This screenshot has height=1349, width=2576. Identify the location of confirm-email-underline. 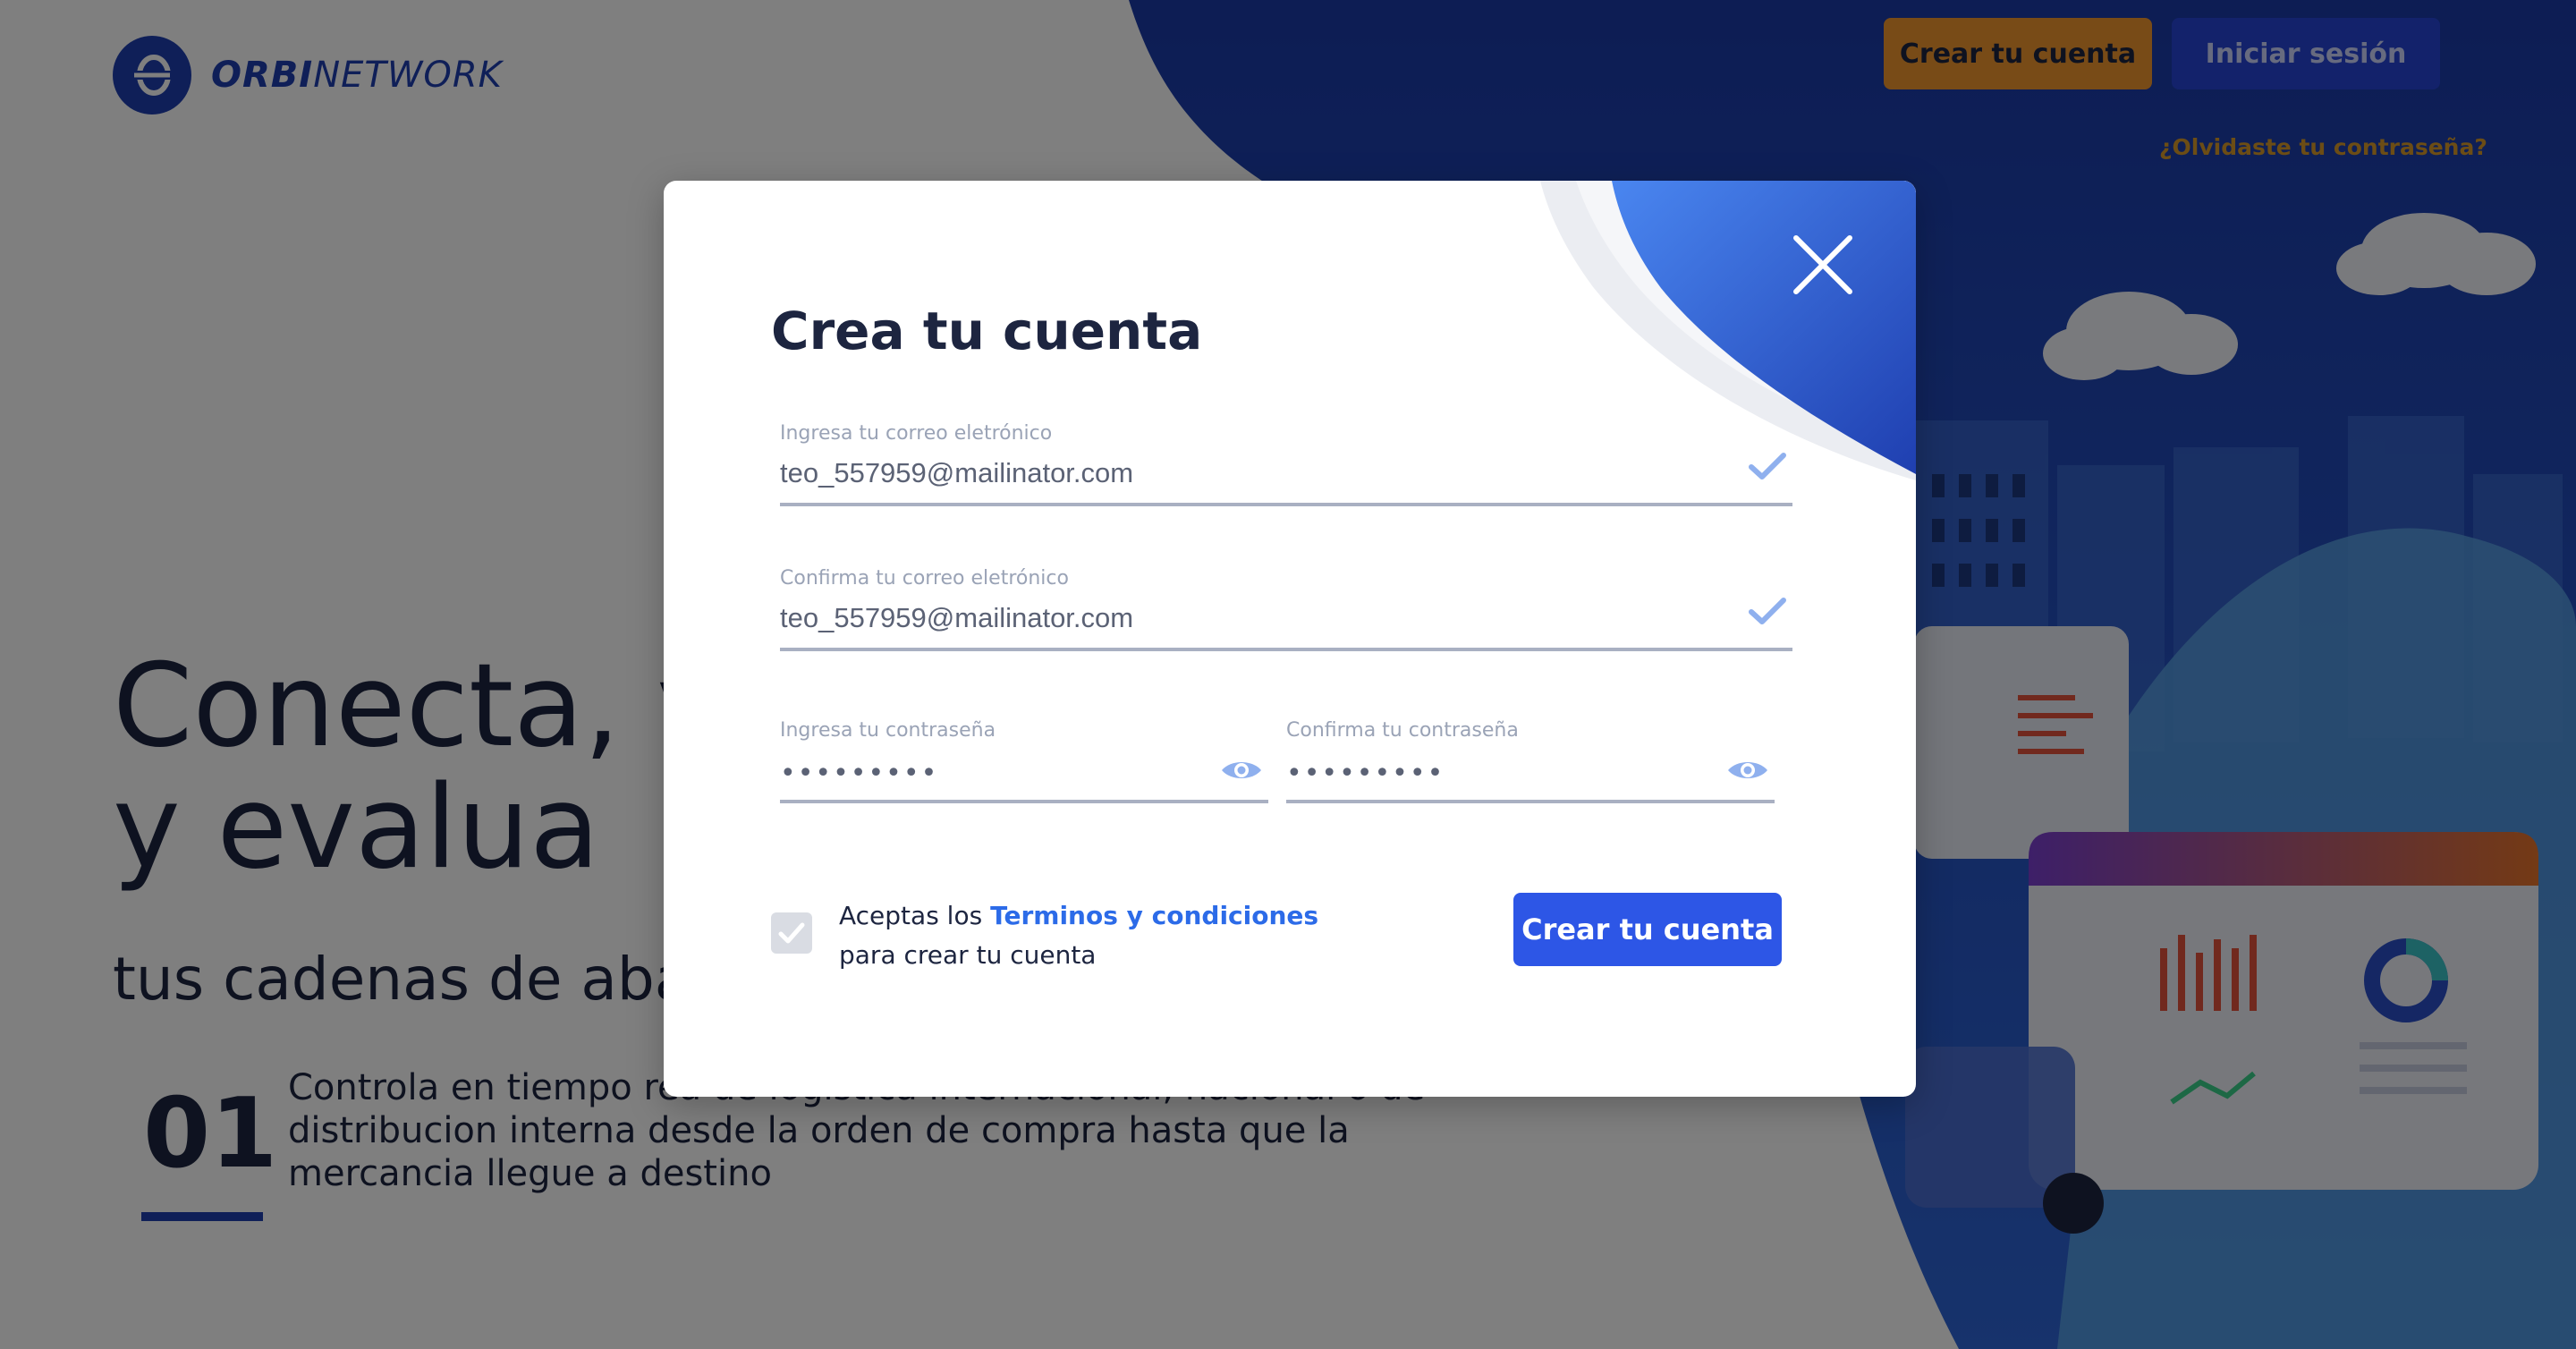
(1286, 649).